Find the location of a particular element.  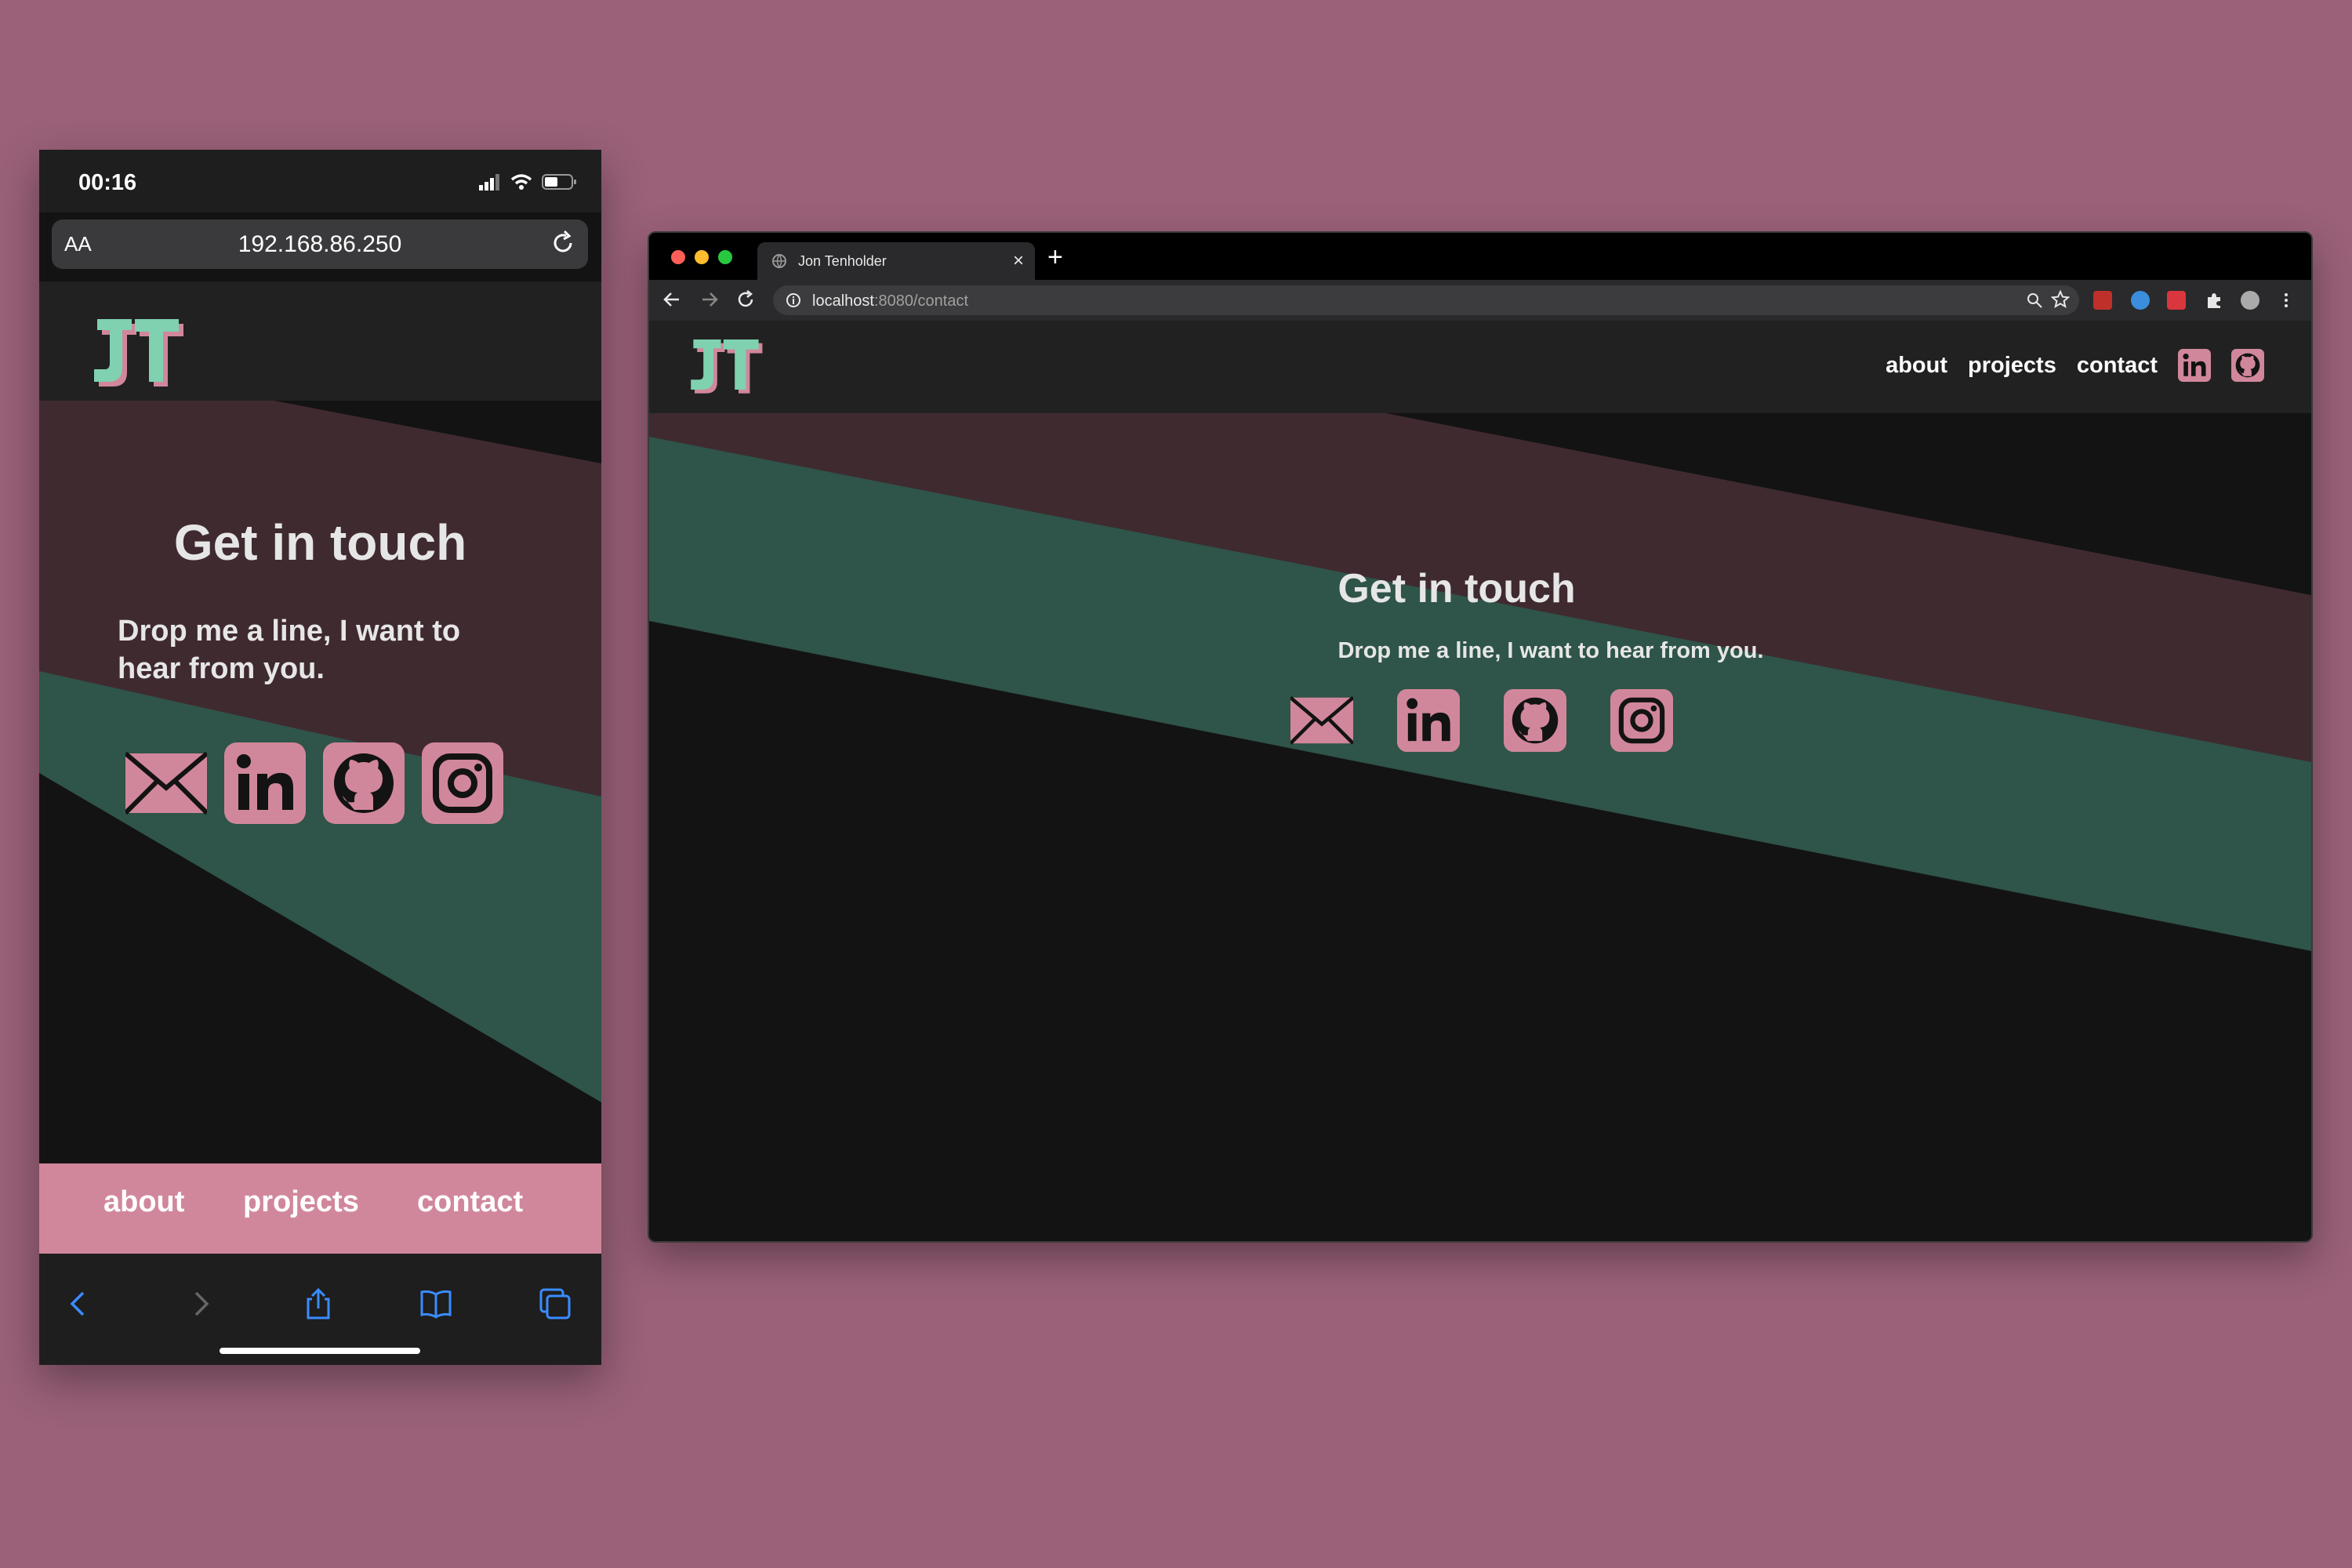

address-host: localhost is located at coordinates (843, 301).